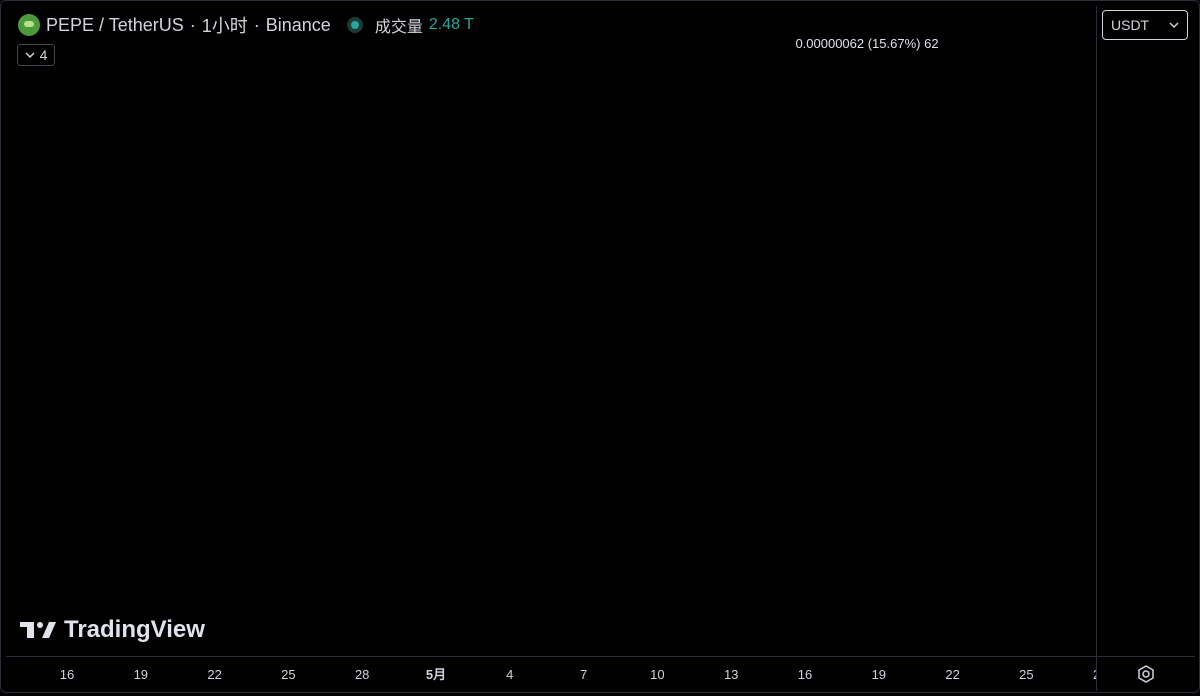 This screenshot has width=1200, height=696. I want to click on axis-corner, so click(1145, 673).